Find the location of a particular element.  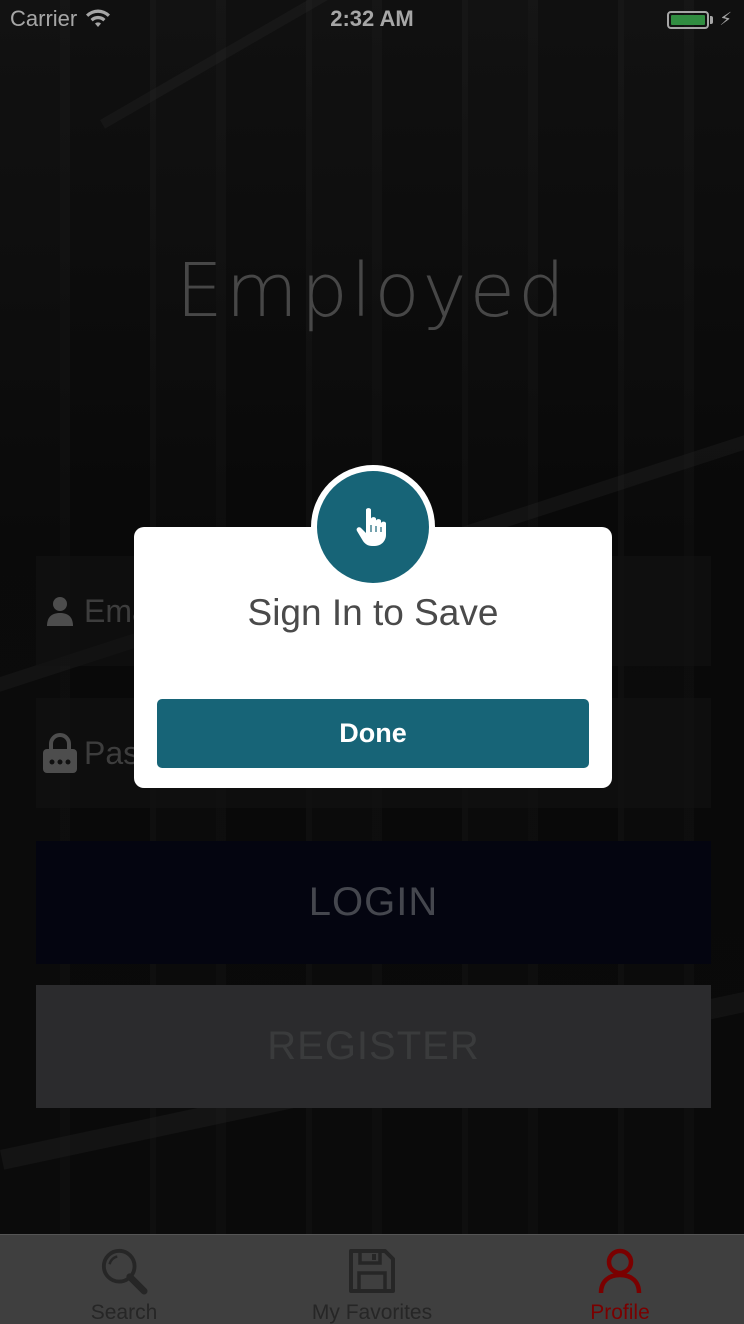

user-icon is located at coordinates (620, 1271).